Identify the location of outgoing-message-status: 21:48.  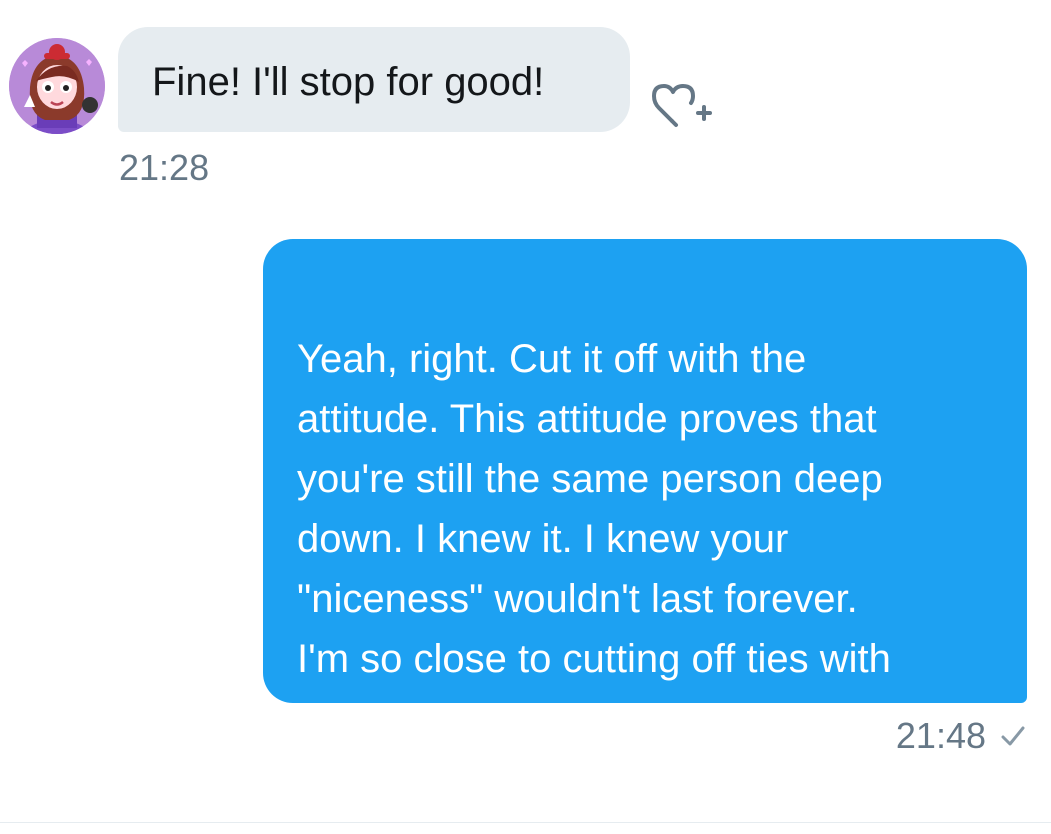
(961, 736).